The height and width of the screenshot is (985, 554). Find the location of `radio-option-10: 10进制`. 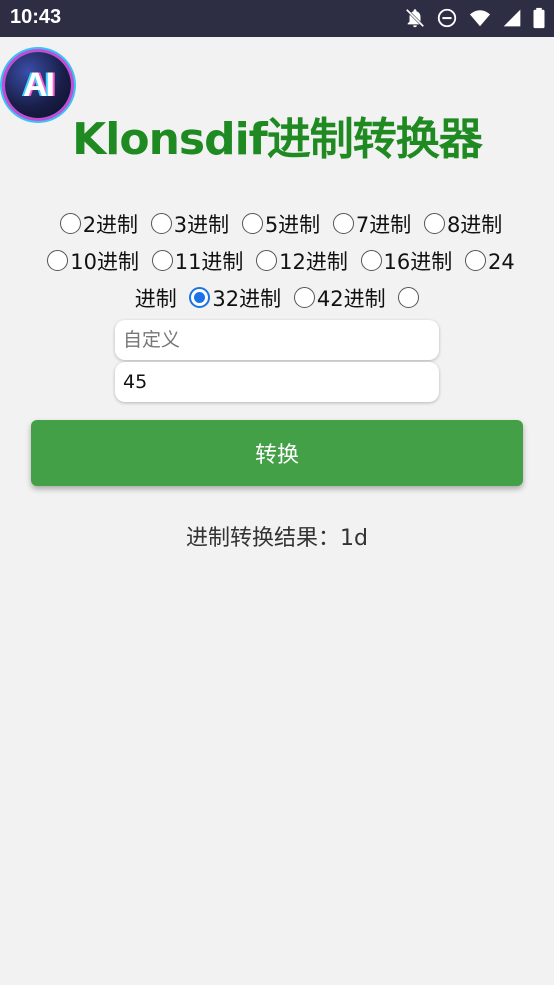

radio-option-10: 10进制 is located at coordinates (90, 262).